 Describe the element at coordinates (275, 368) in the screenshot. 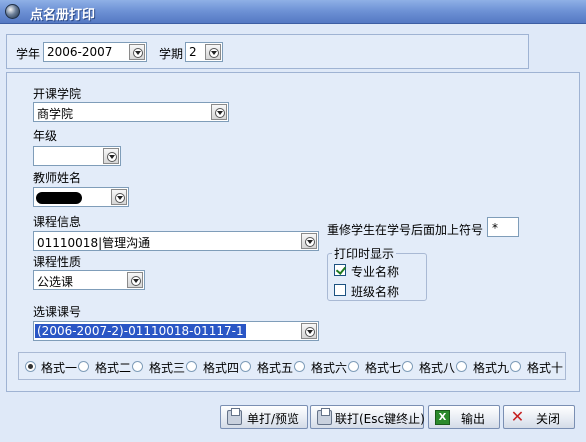

I see `format-label-5: 格式五` at that location.